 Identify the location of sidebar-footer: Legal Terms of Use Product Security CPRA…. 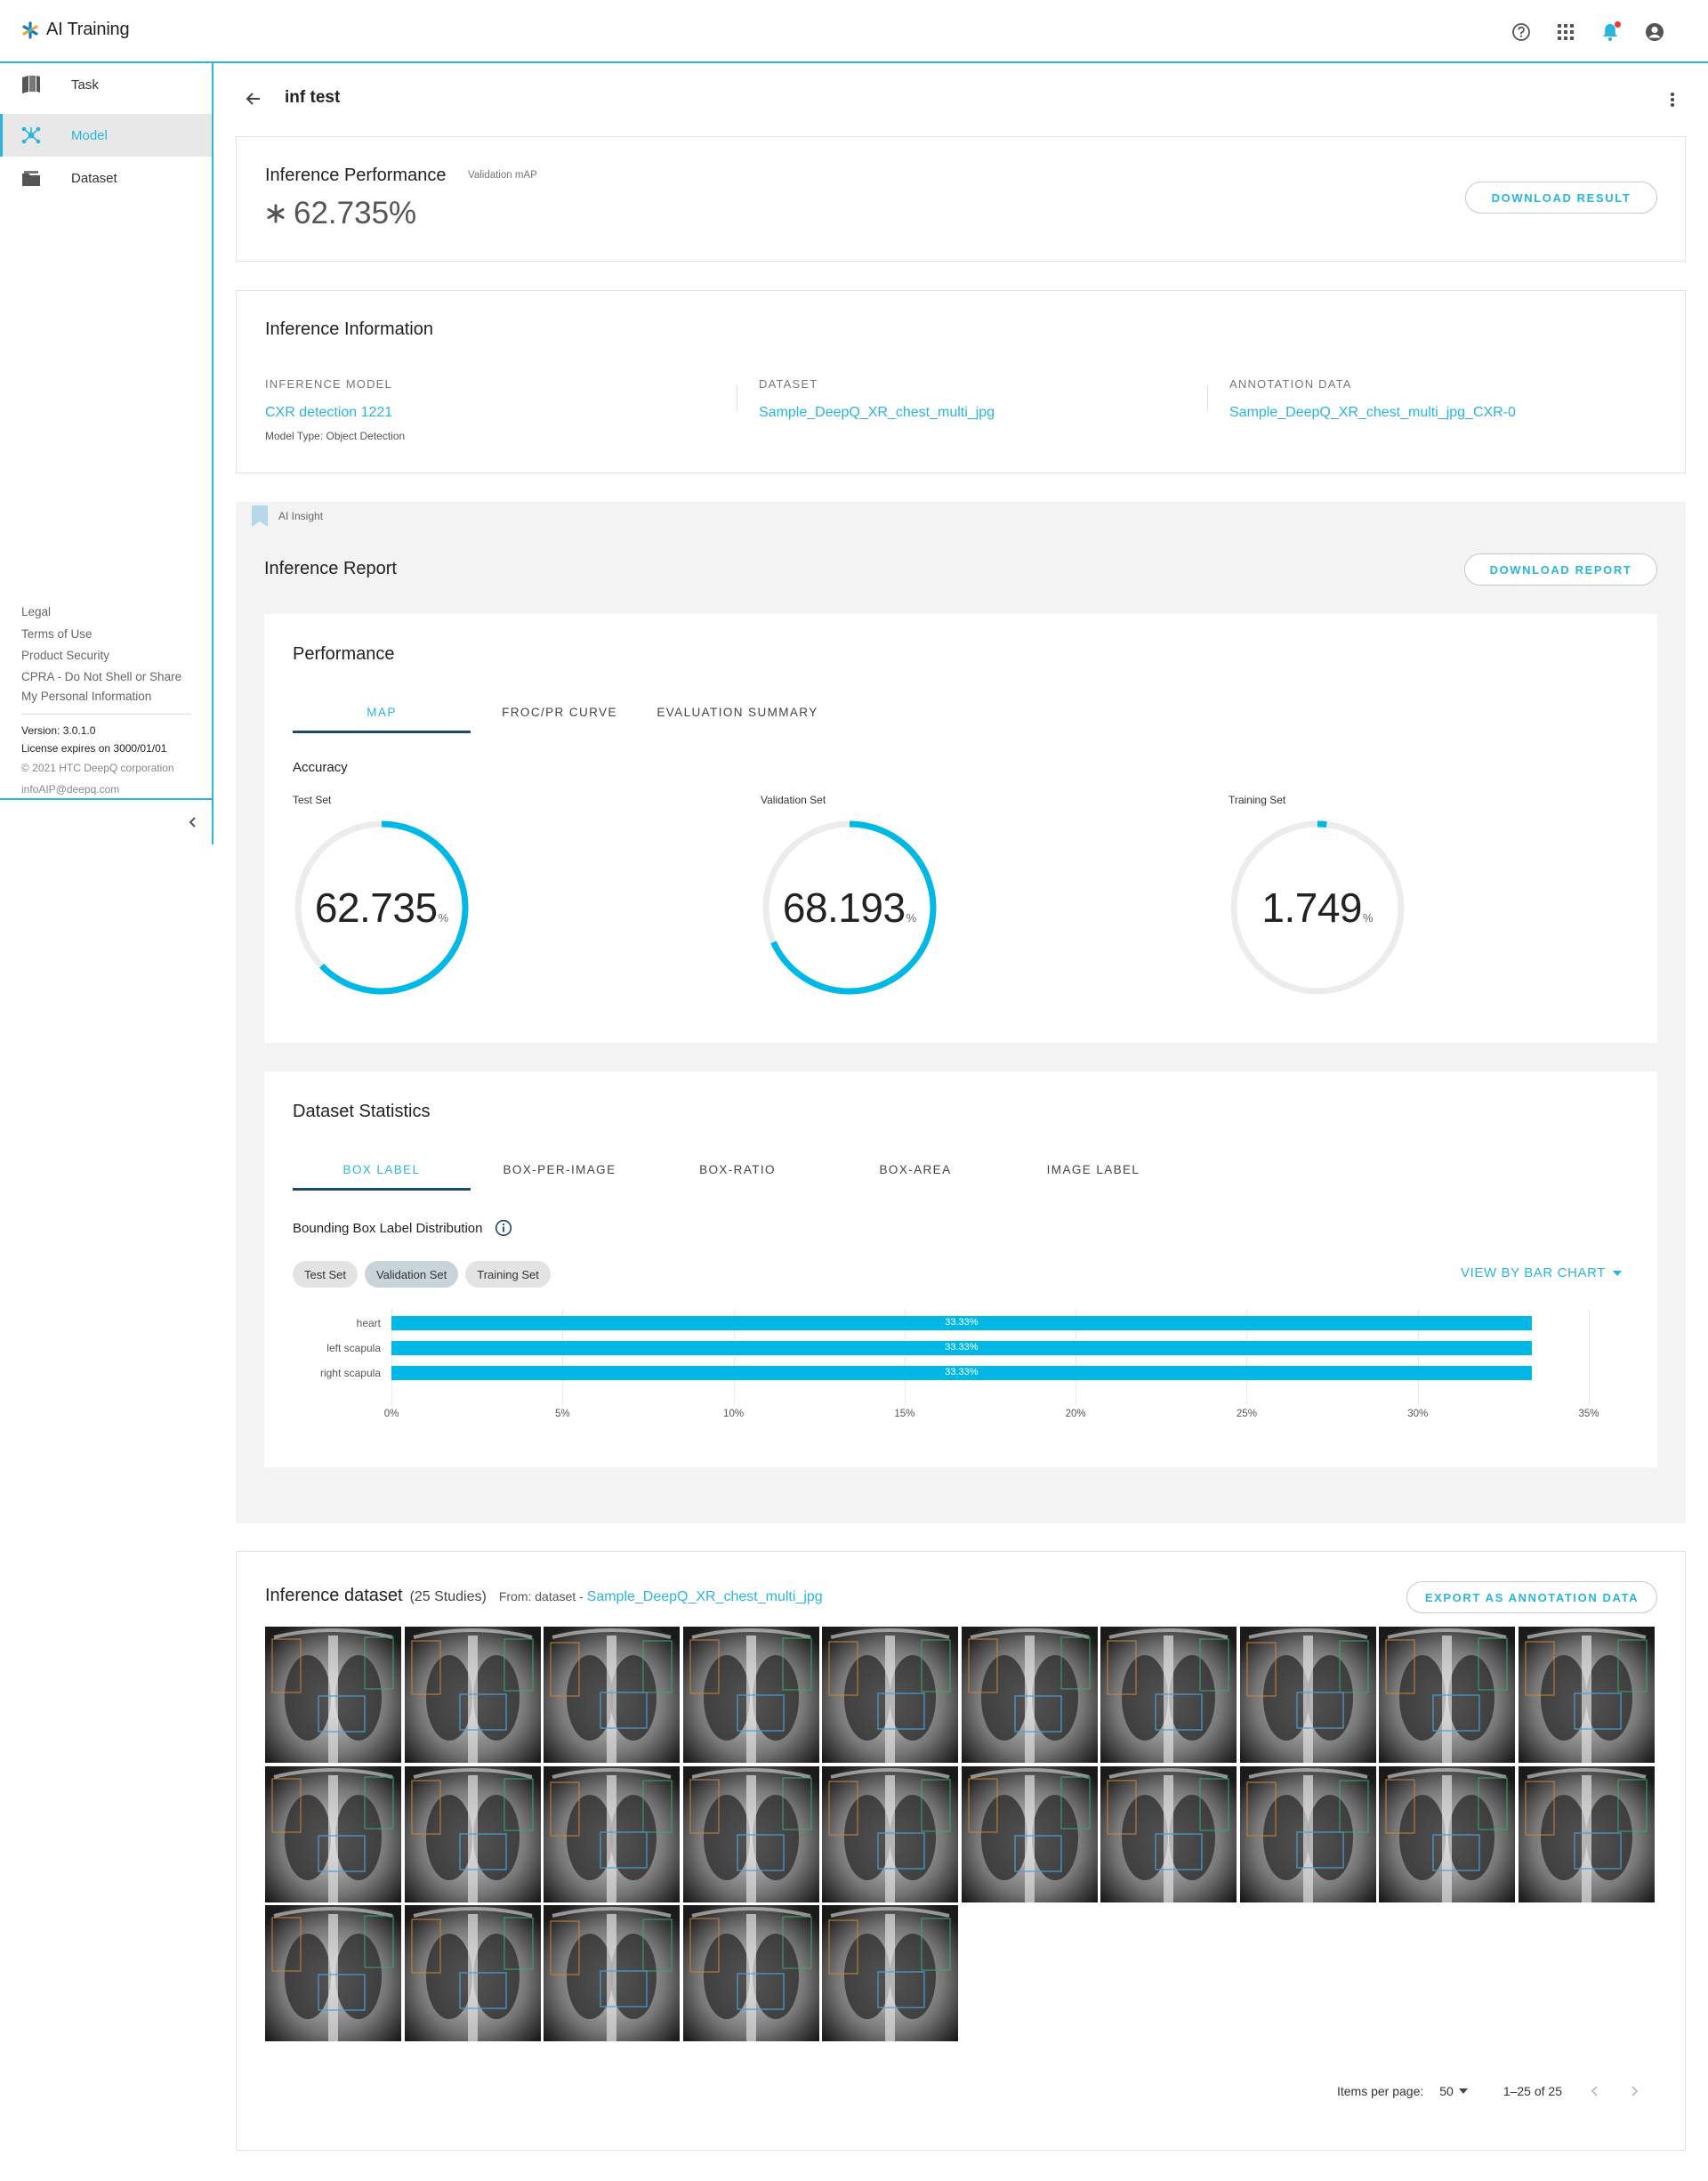
(105, 701).